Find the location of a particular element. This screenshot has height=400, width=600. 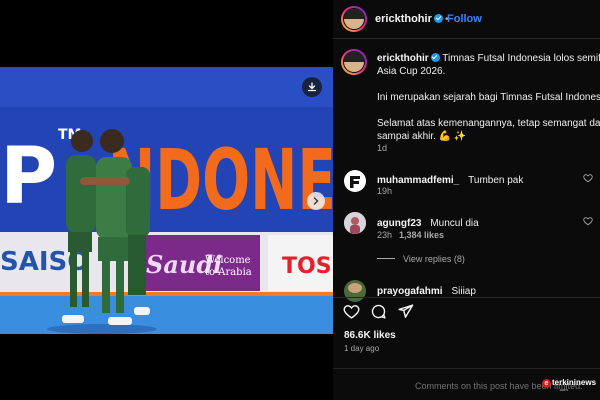

comment-1-text: Tumben pak is located at coordinates (496, 180).